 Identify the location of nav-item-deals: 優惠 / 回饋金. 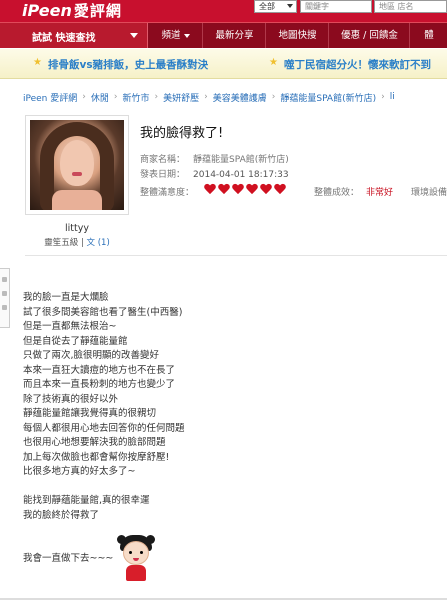
(370, 35).